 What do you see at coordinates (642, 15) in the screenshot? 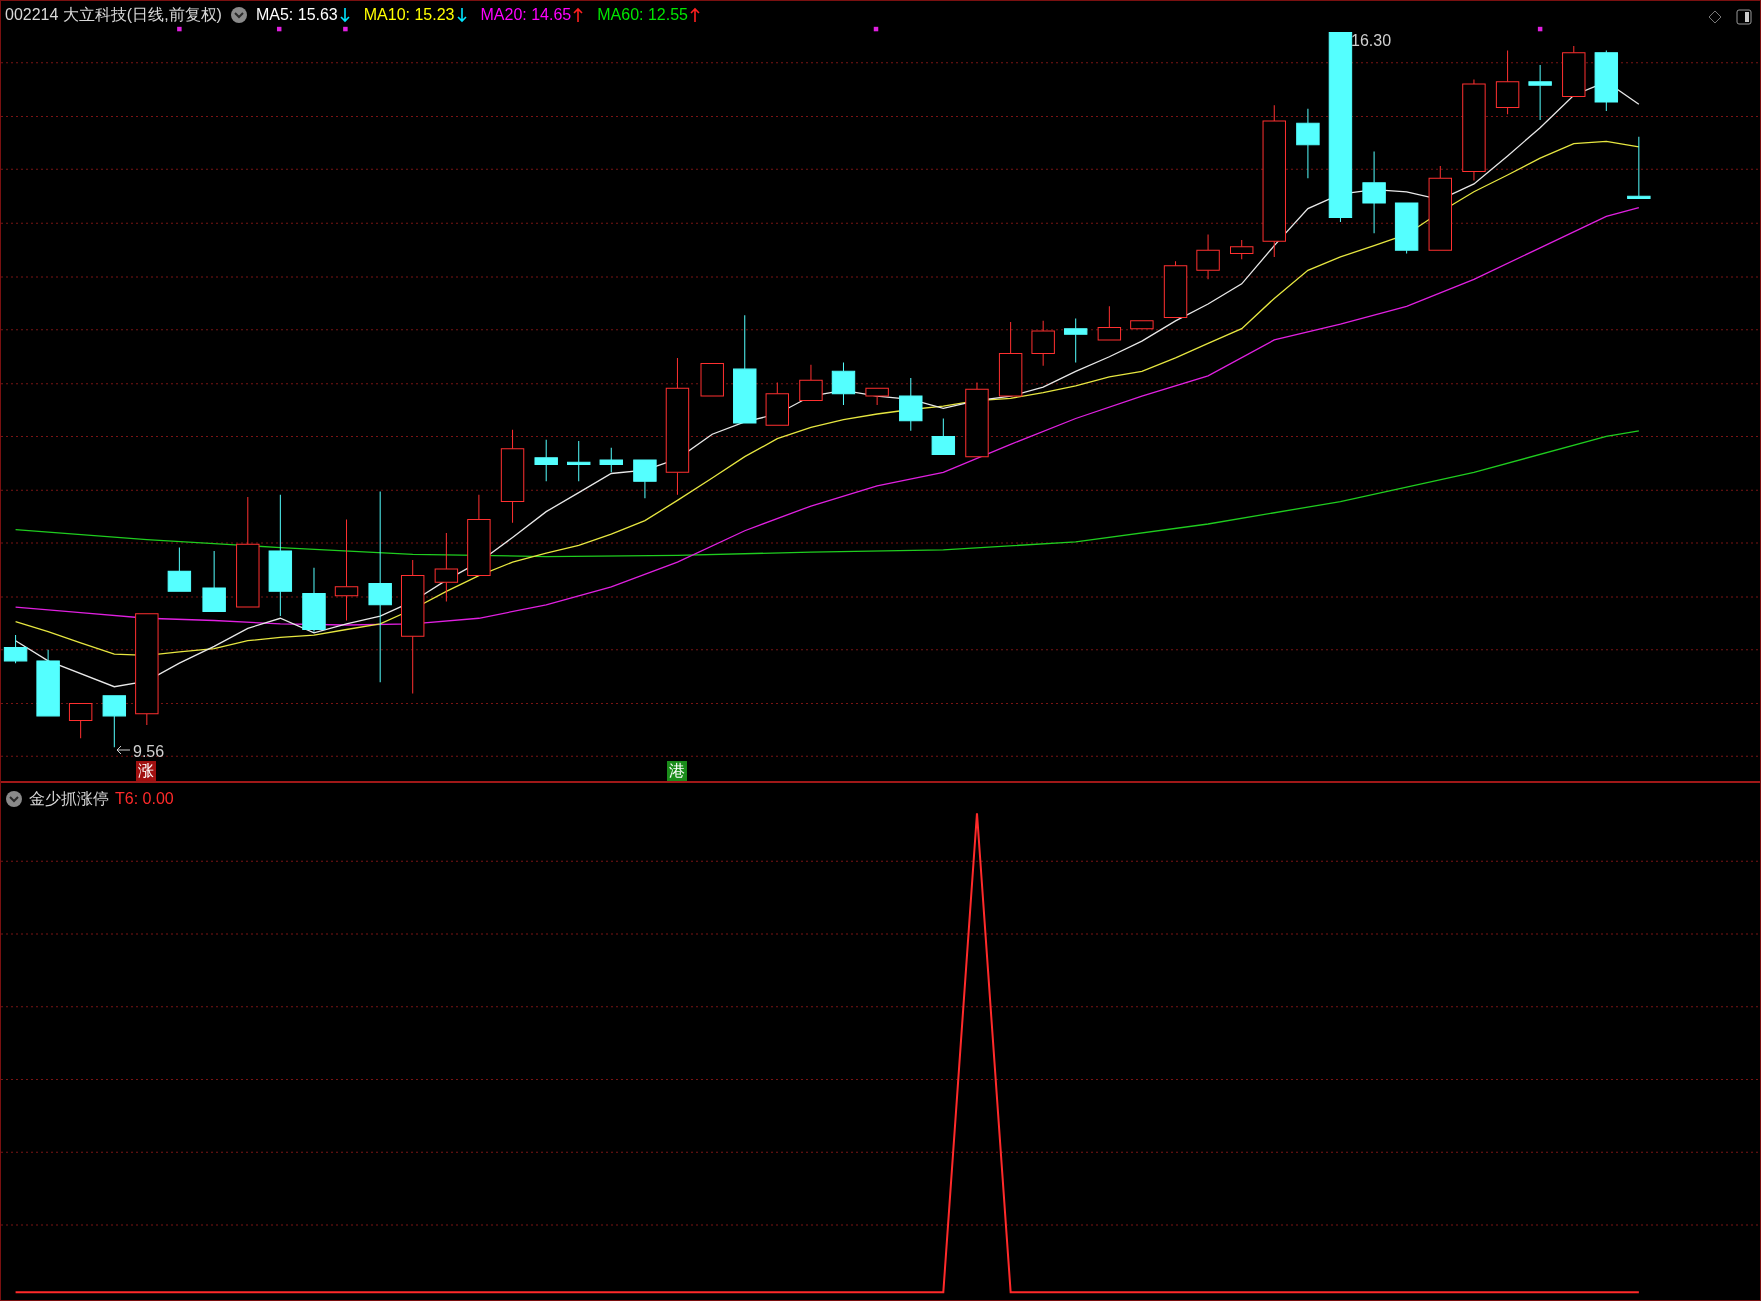
I see `indicator-value: MA60: 12.55` at bounding box center [642, 15].